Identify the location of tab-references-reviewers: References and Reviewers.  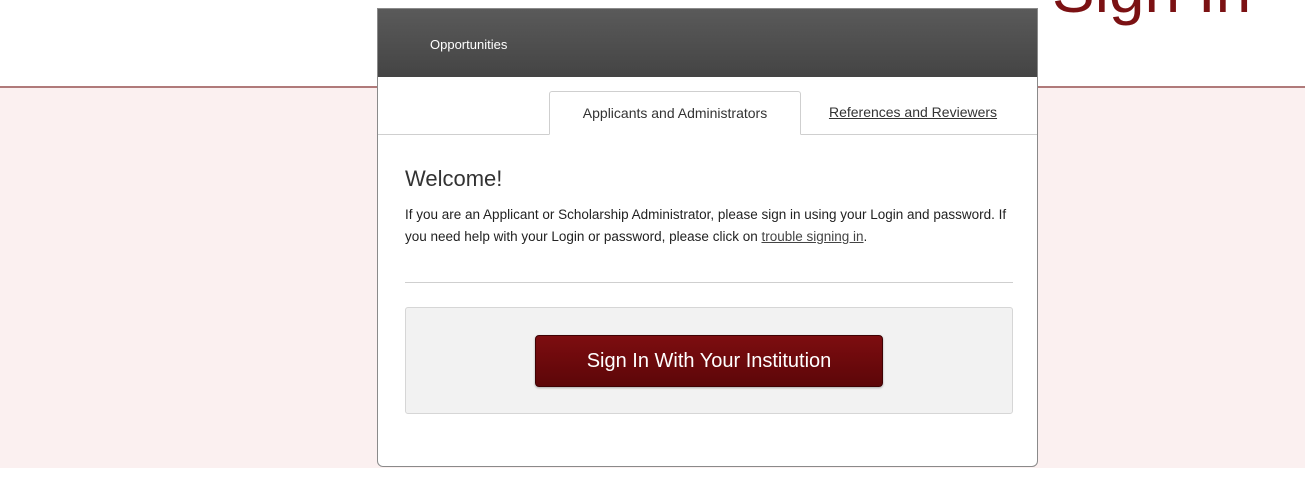
(913, 113).